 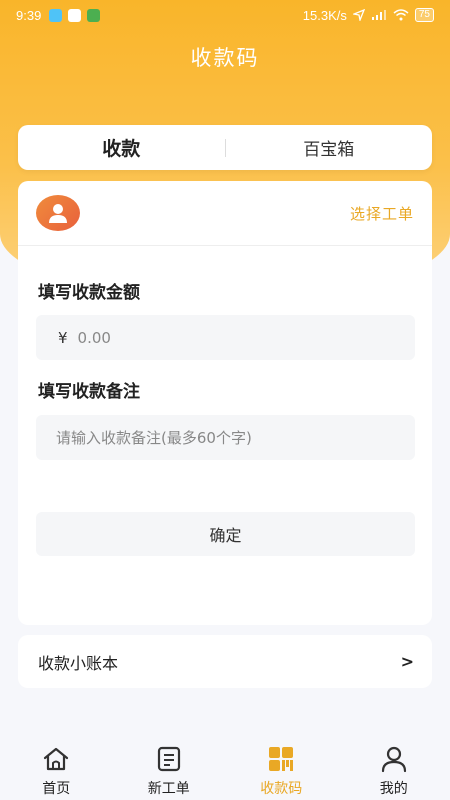 I want to click on status-time: 9:39, so click(x=29, y=15).